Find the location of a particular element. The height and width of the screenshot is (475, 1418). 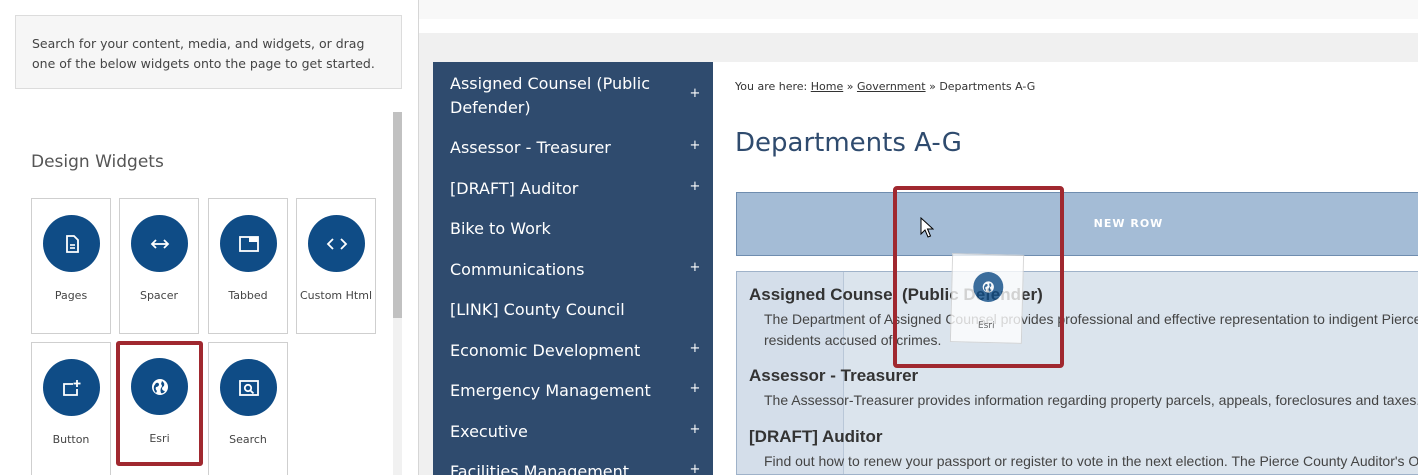

widget-pages: Pages is located at coordinates (71, 266).